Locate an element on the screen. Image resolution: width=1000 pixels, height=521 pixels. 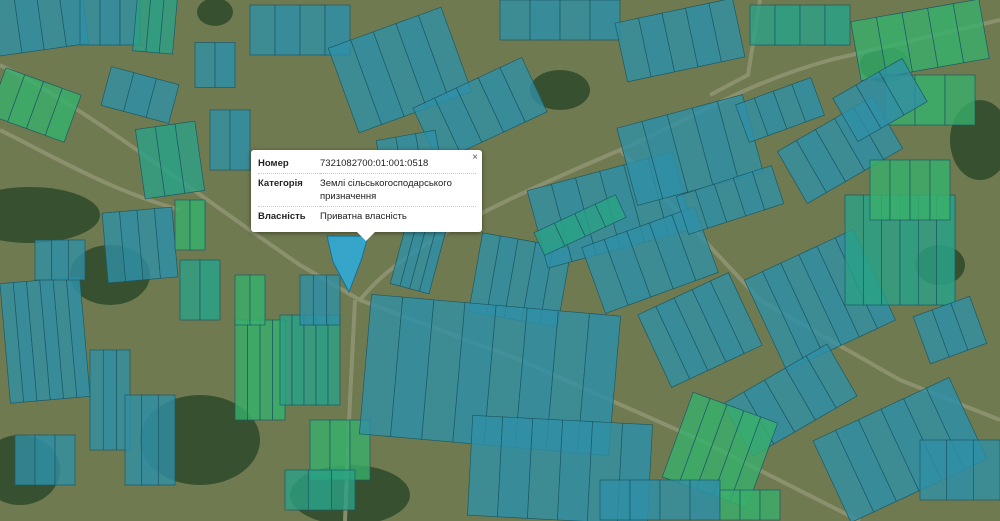
close-icon: × is located at coordinates (475, 158).